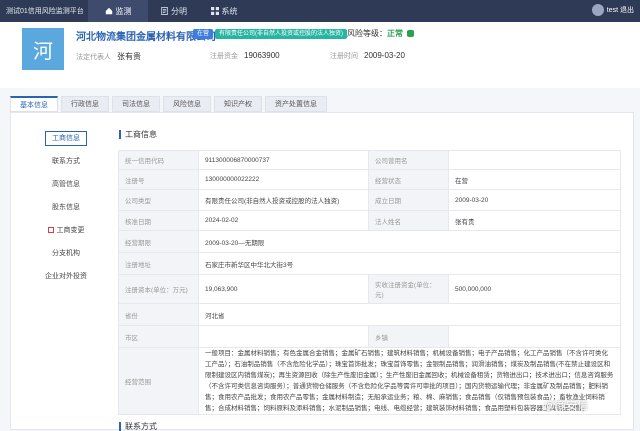 The width and height of the screenshot is (640, 431). I want to click on field-label: 注册号, so click(158, 179).